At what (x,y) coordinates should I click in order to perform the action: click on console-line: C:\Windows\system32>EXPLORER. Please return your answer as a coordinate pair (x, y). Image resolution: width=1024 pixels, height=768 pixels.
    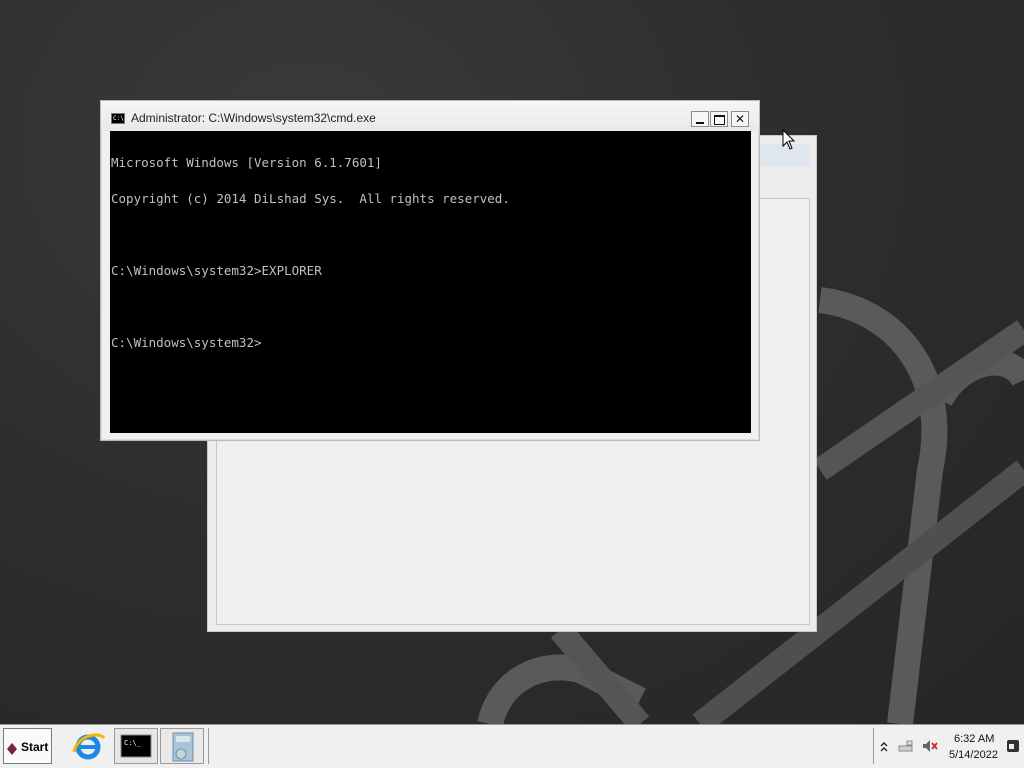
    Looking at the image, I should click on (216, 270).